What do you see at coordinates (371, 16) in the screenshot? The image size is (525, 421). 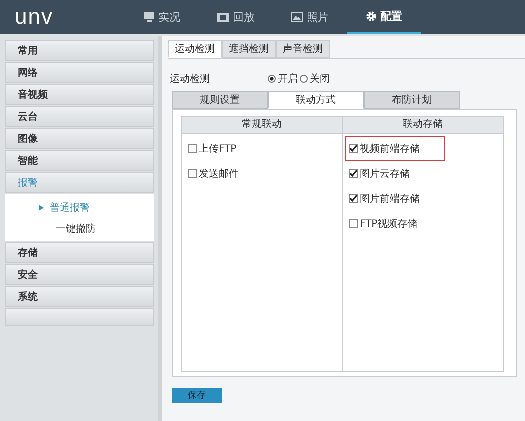 I see `settings-icon` at bounding box center [371, 16].